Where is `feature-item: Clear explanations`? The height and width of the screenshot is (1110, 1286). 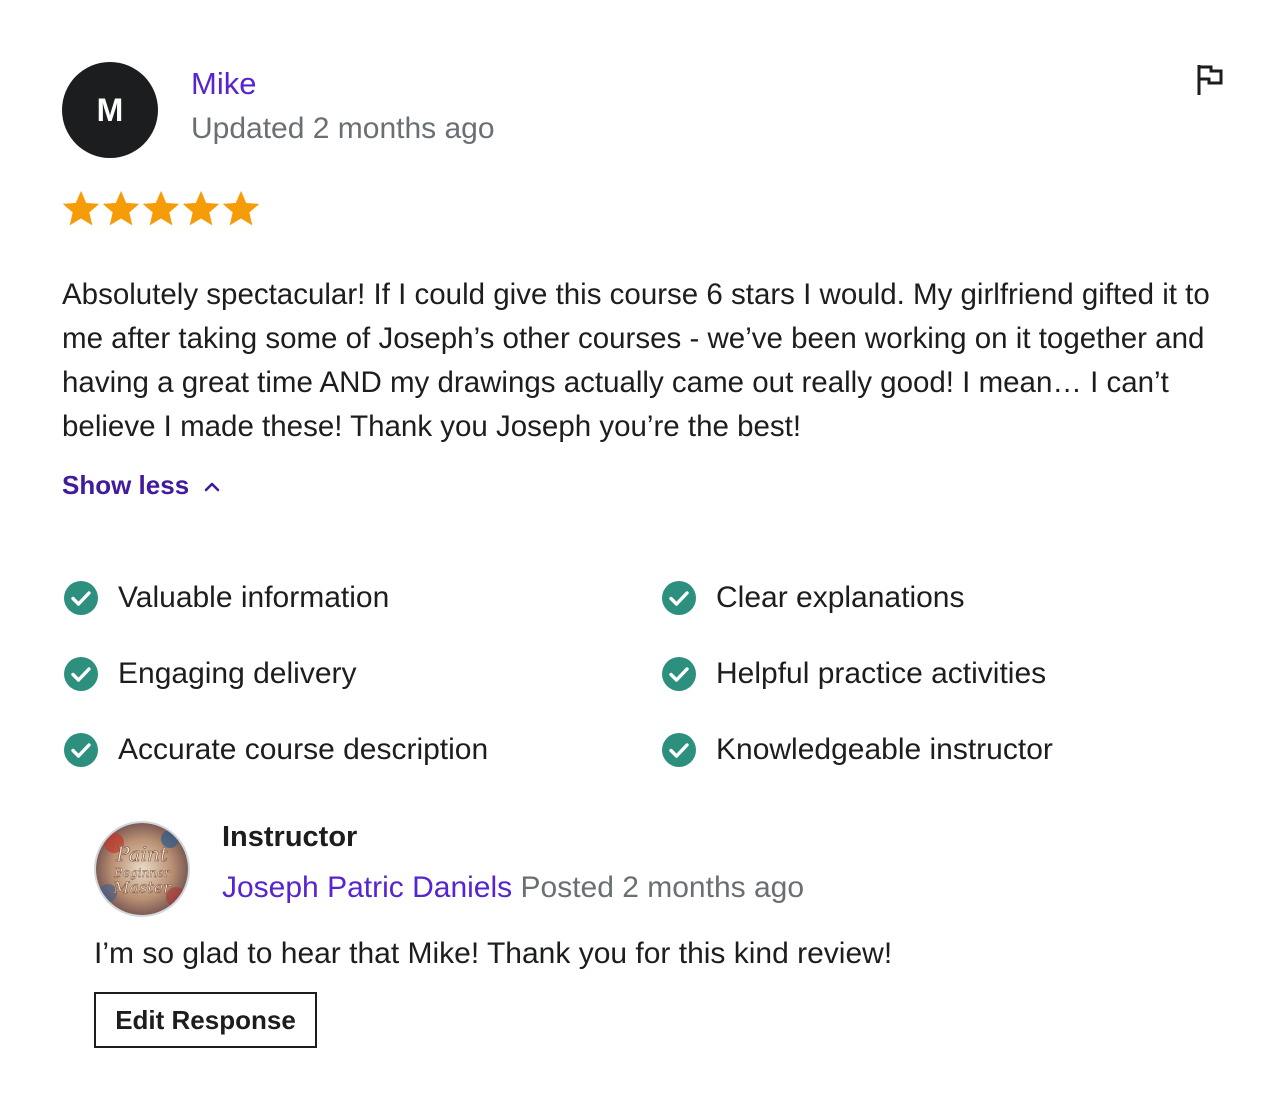
feature-item: Clear explanations is located at coordinates (940, 598).